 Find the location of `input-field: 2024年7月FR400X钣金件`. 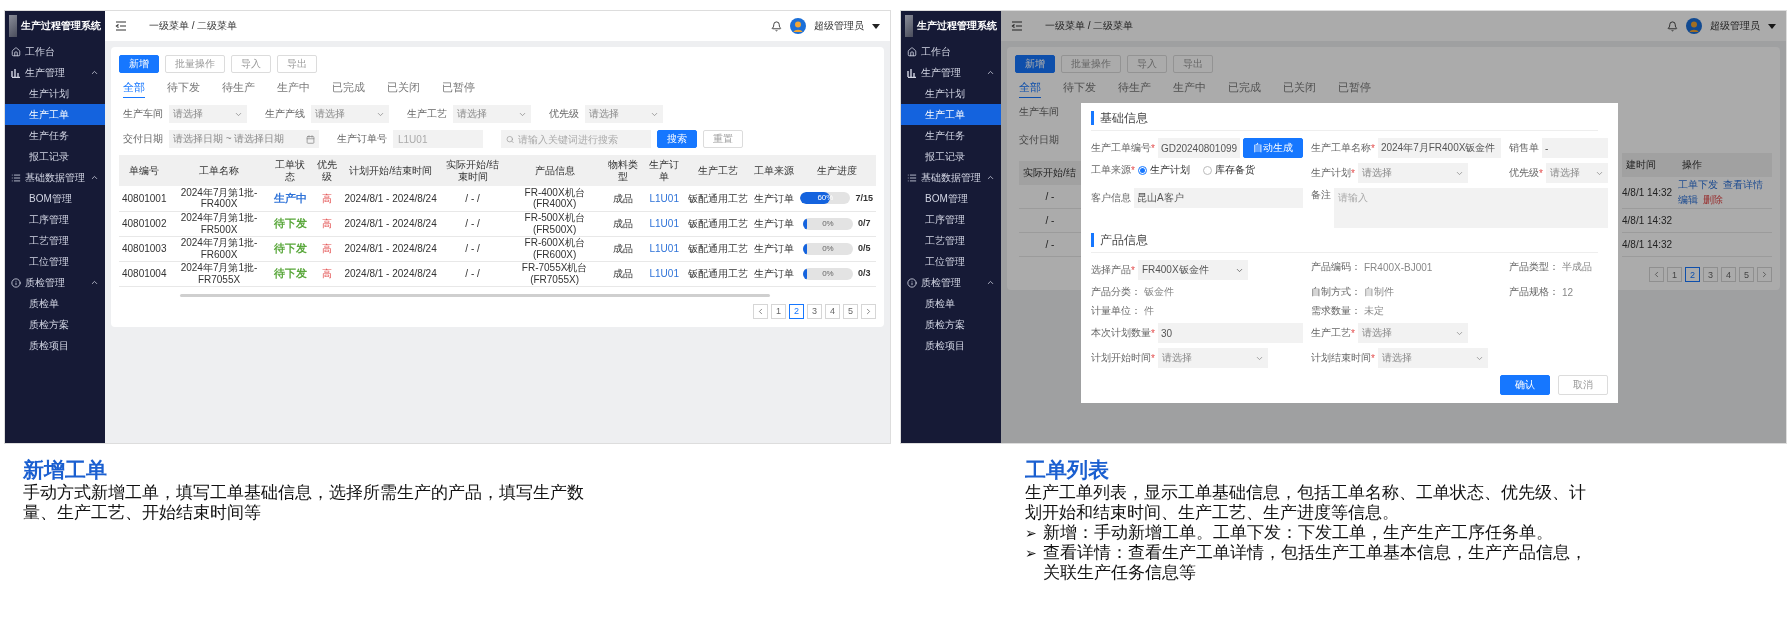

input-field: 2024年7月FR400X钣金件 is located at coordinates (1439, 148).